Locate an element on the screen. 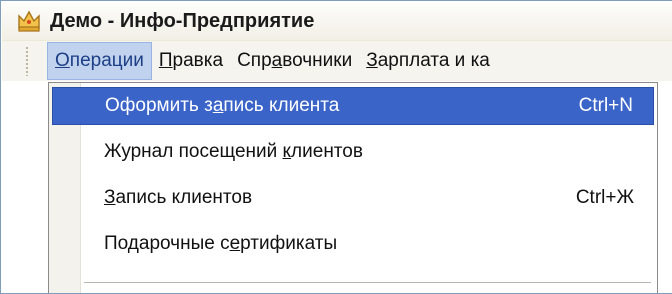 Image resolution: width=672 pixels, height=294 pixels. menu-item-client-visits-log: Журнал посещений клиентов is located at coordinates (353, 152).